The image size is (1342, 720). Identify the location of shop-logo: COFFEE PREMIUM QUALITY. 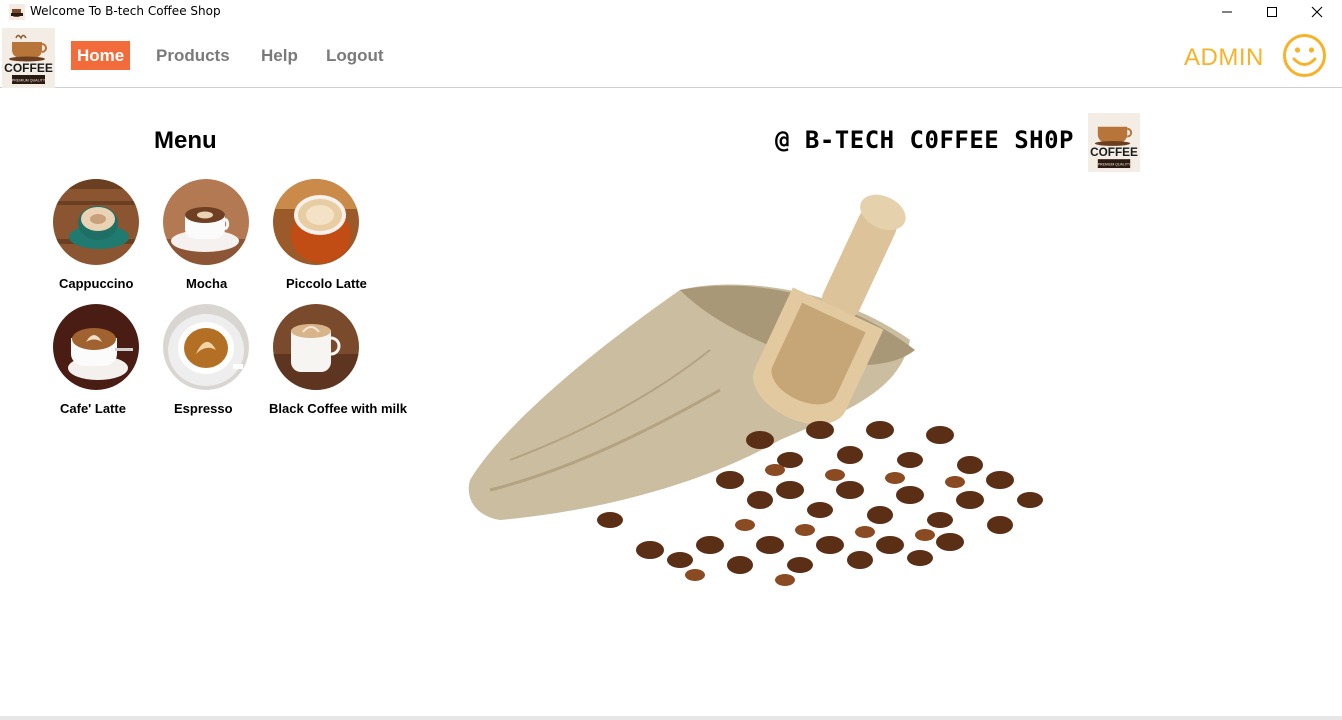
(1114, 142).